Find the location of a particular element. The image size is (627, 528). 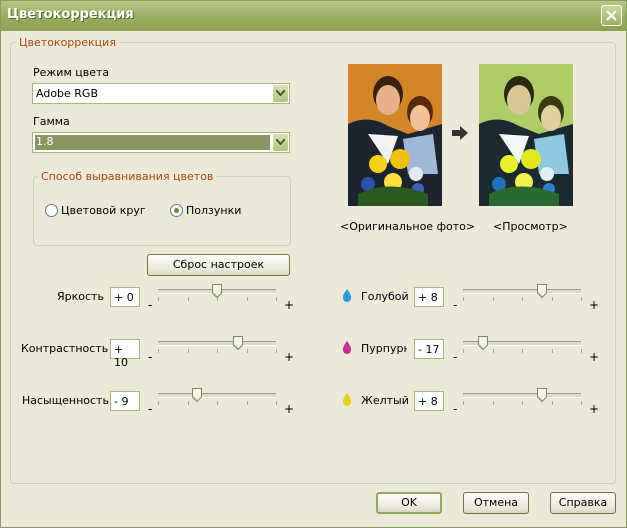

saturation-label: Насыщенность is located at coordinates (65, 400).